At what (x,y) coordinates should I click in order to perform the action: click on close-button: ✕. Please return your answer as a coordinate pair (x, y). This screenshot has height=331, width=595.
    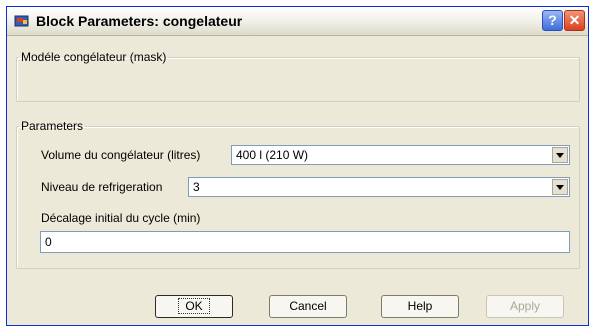
    Looking at the image, I should click on (574, 20).